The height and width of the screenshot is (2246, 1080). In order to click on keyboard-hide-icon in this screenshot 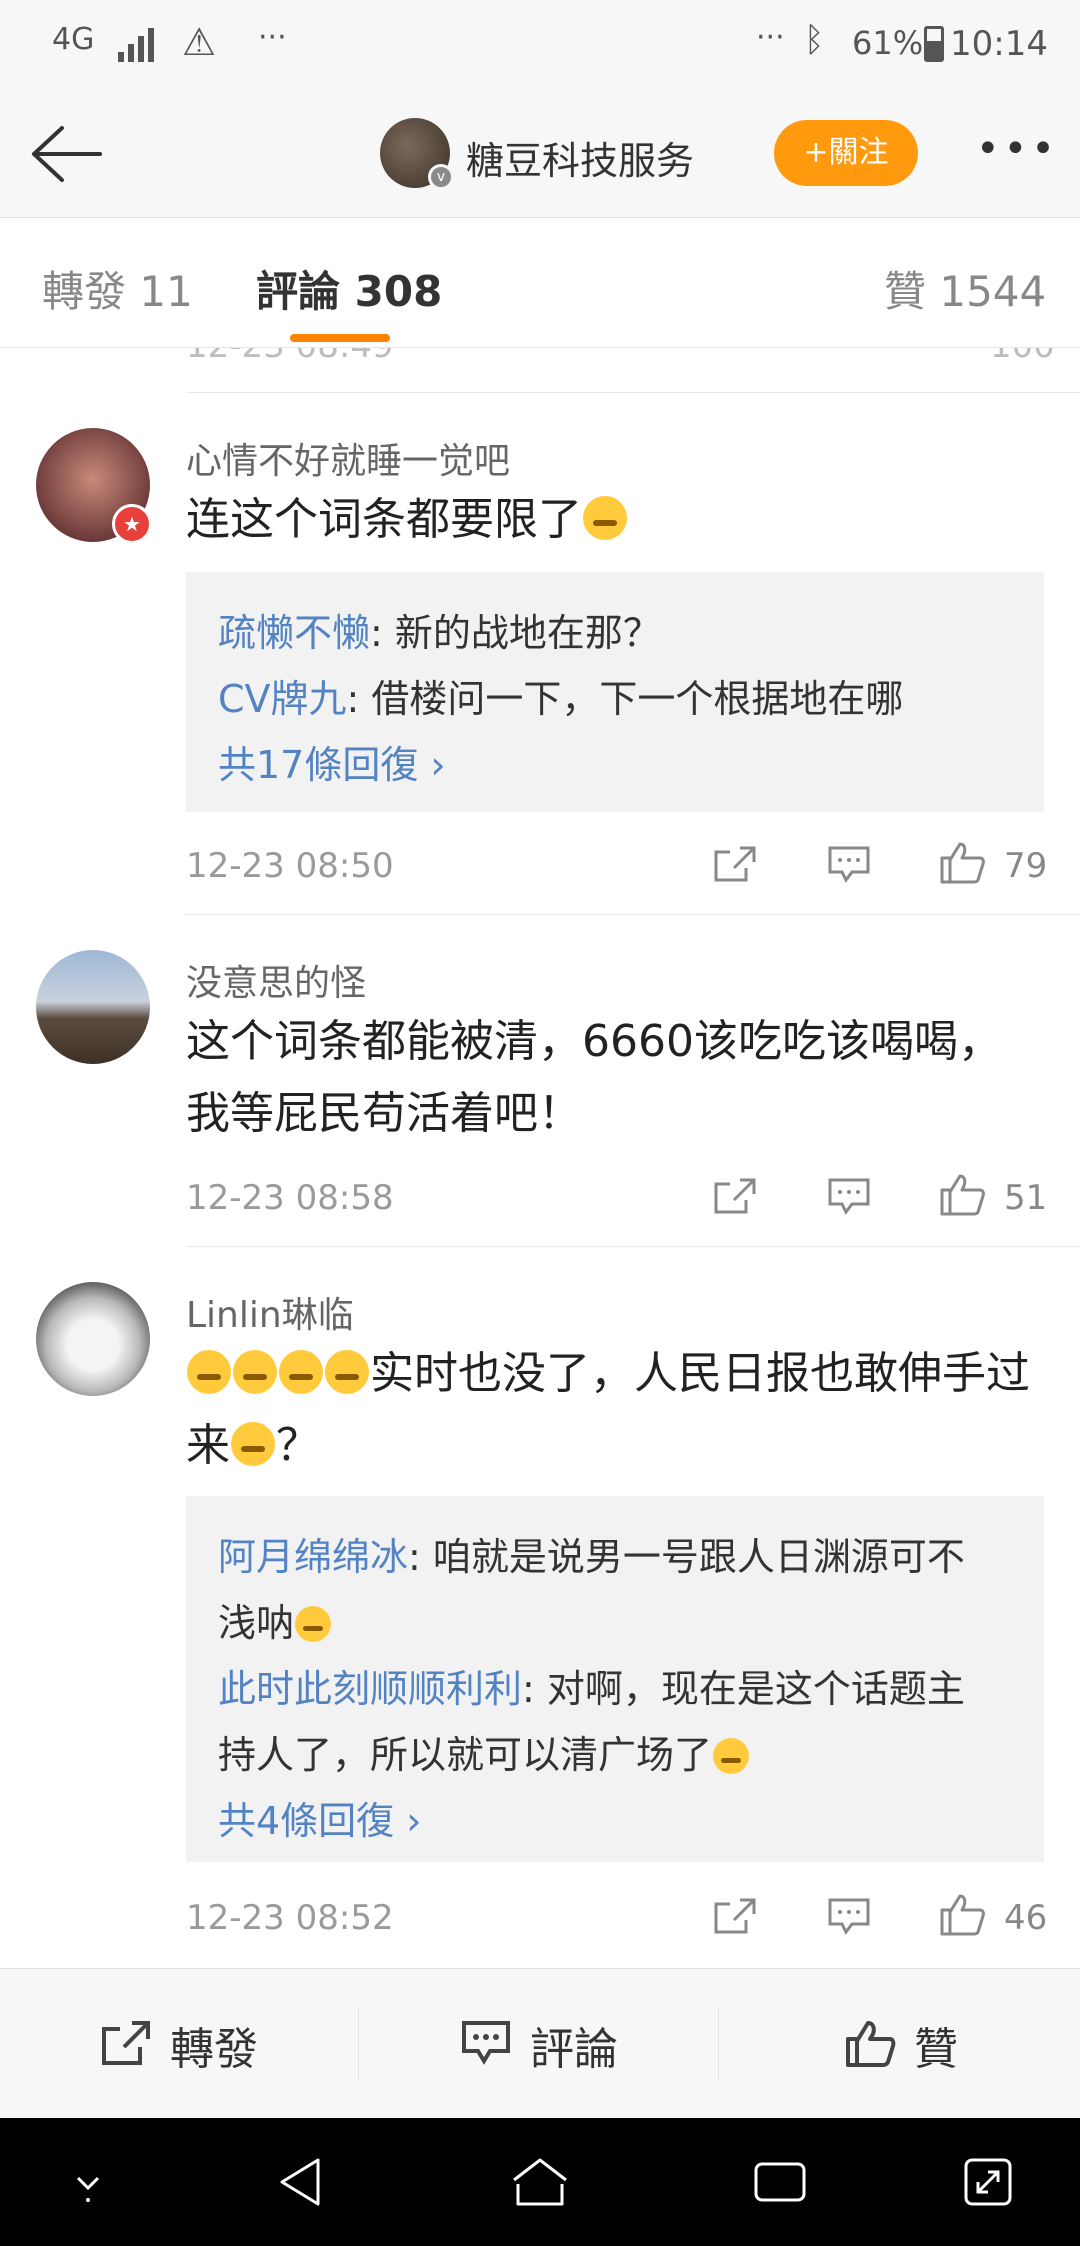, I will do `click(88, 2182)`.